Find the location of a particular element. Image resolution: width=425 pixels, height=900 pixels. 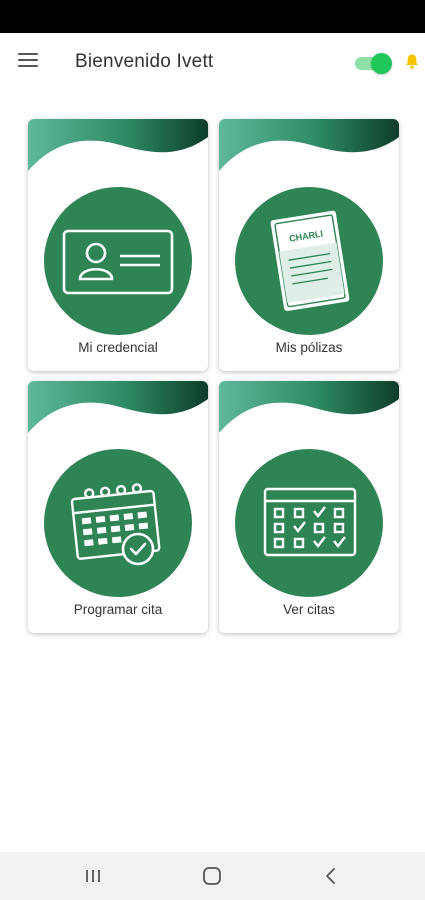

home-icon is located at coordinates (212, 876).